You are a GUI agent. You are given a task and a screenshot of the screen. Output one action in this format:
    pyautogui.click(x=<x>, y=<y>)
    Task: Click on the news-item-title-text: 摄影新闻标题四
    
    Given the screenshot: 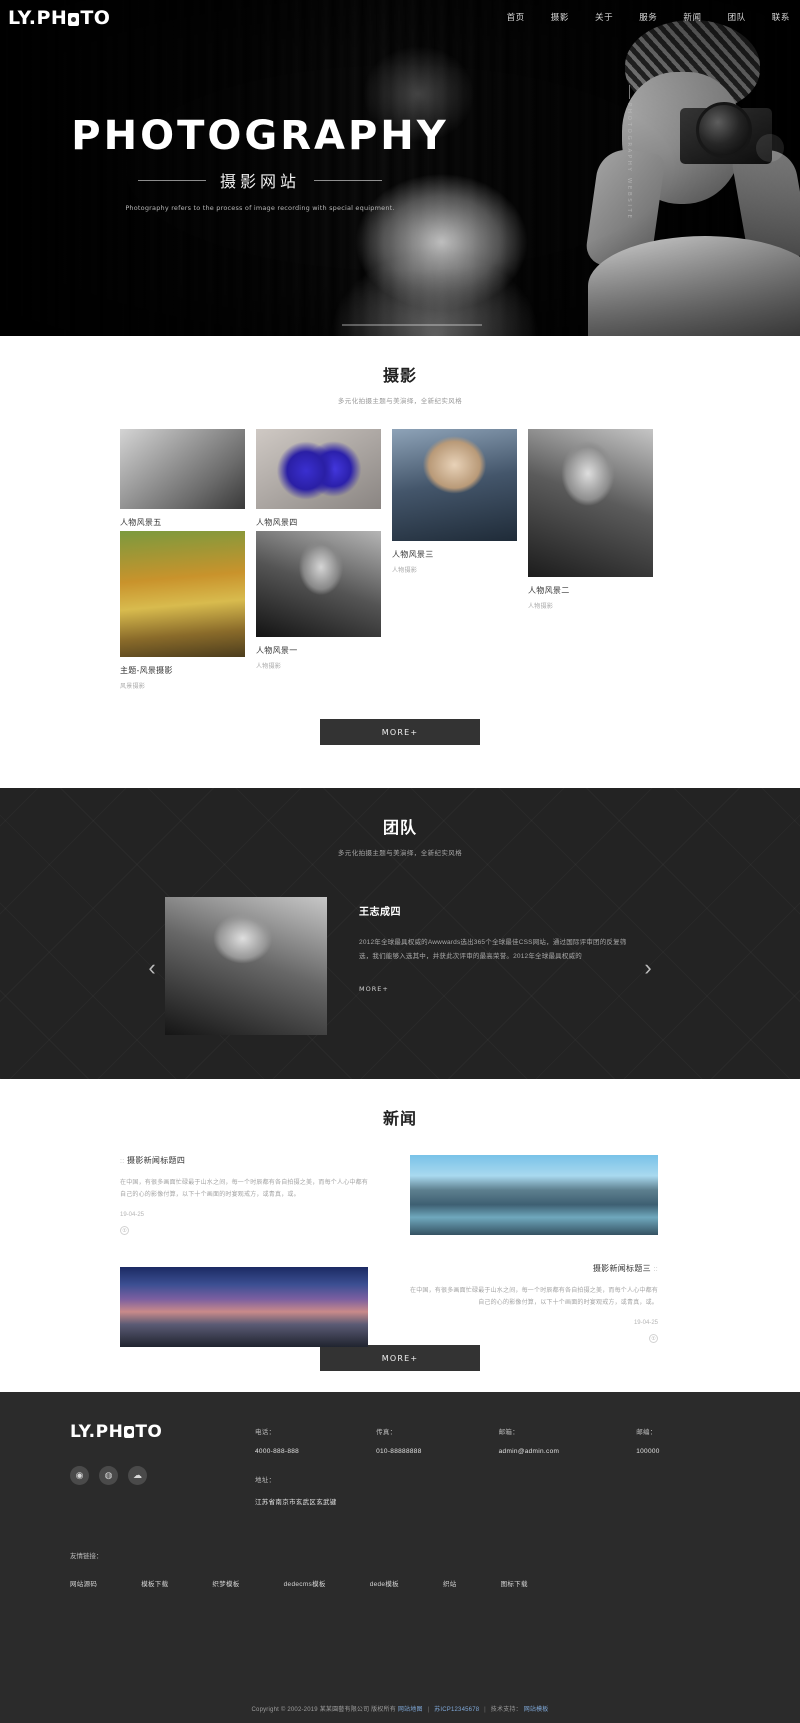 What is the action you would take?
    pyautogui.click(x=156, y=1160)
    